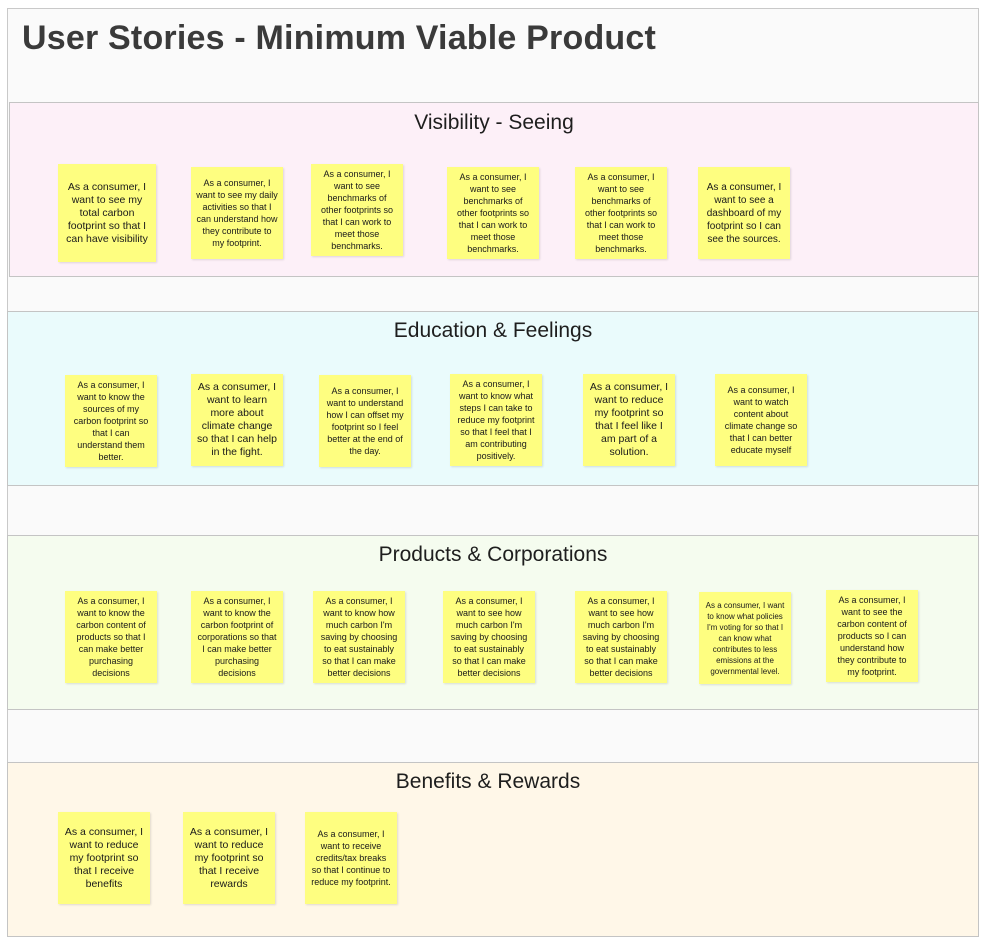  What do you see at coordinates (494, 122) in the screenshot?
I see `section-title-visibility: Visibility - Seeing` at bounding box center [494, 122].